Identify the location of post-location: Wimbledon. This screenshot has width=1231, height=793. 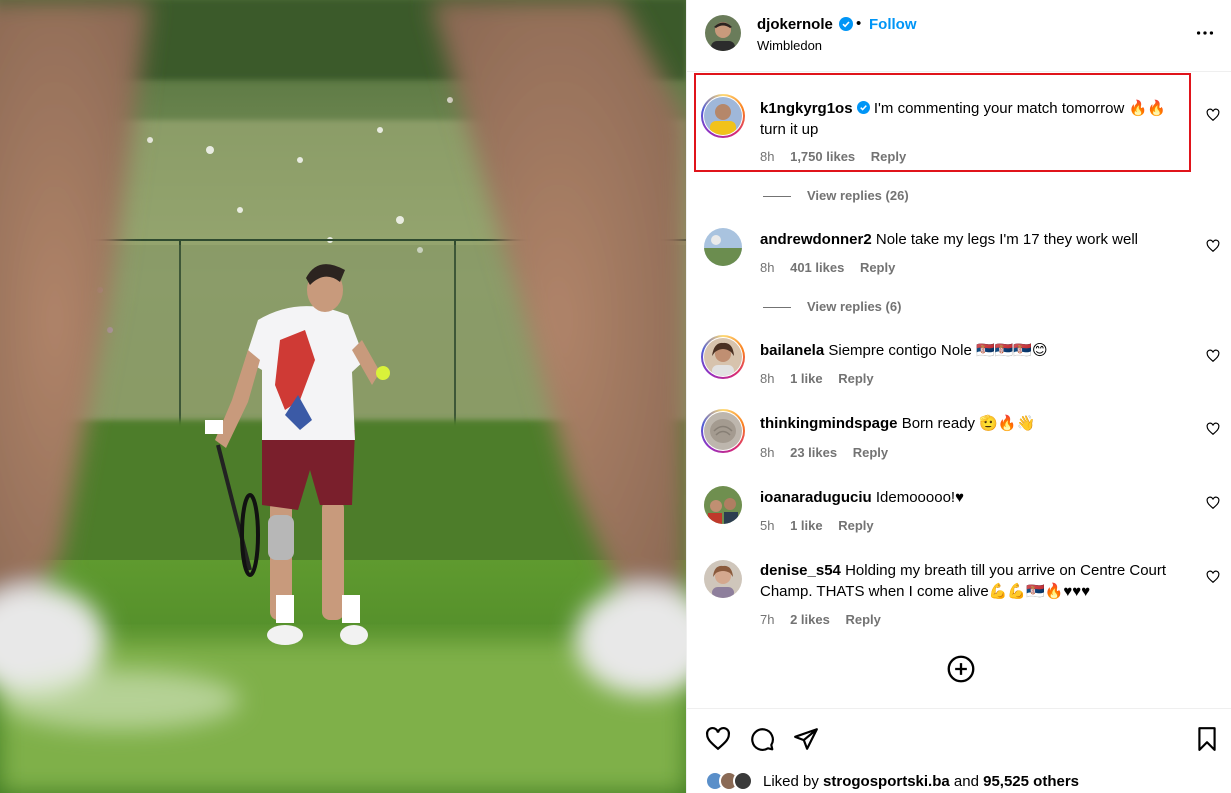
(789, 45).